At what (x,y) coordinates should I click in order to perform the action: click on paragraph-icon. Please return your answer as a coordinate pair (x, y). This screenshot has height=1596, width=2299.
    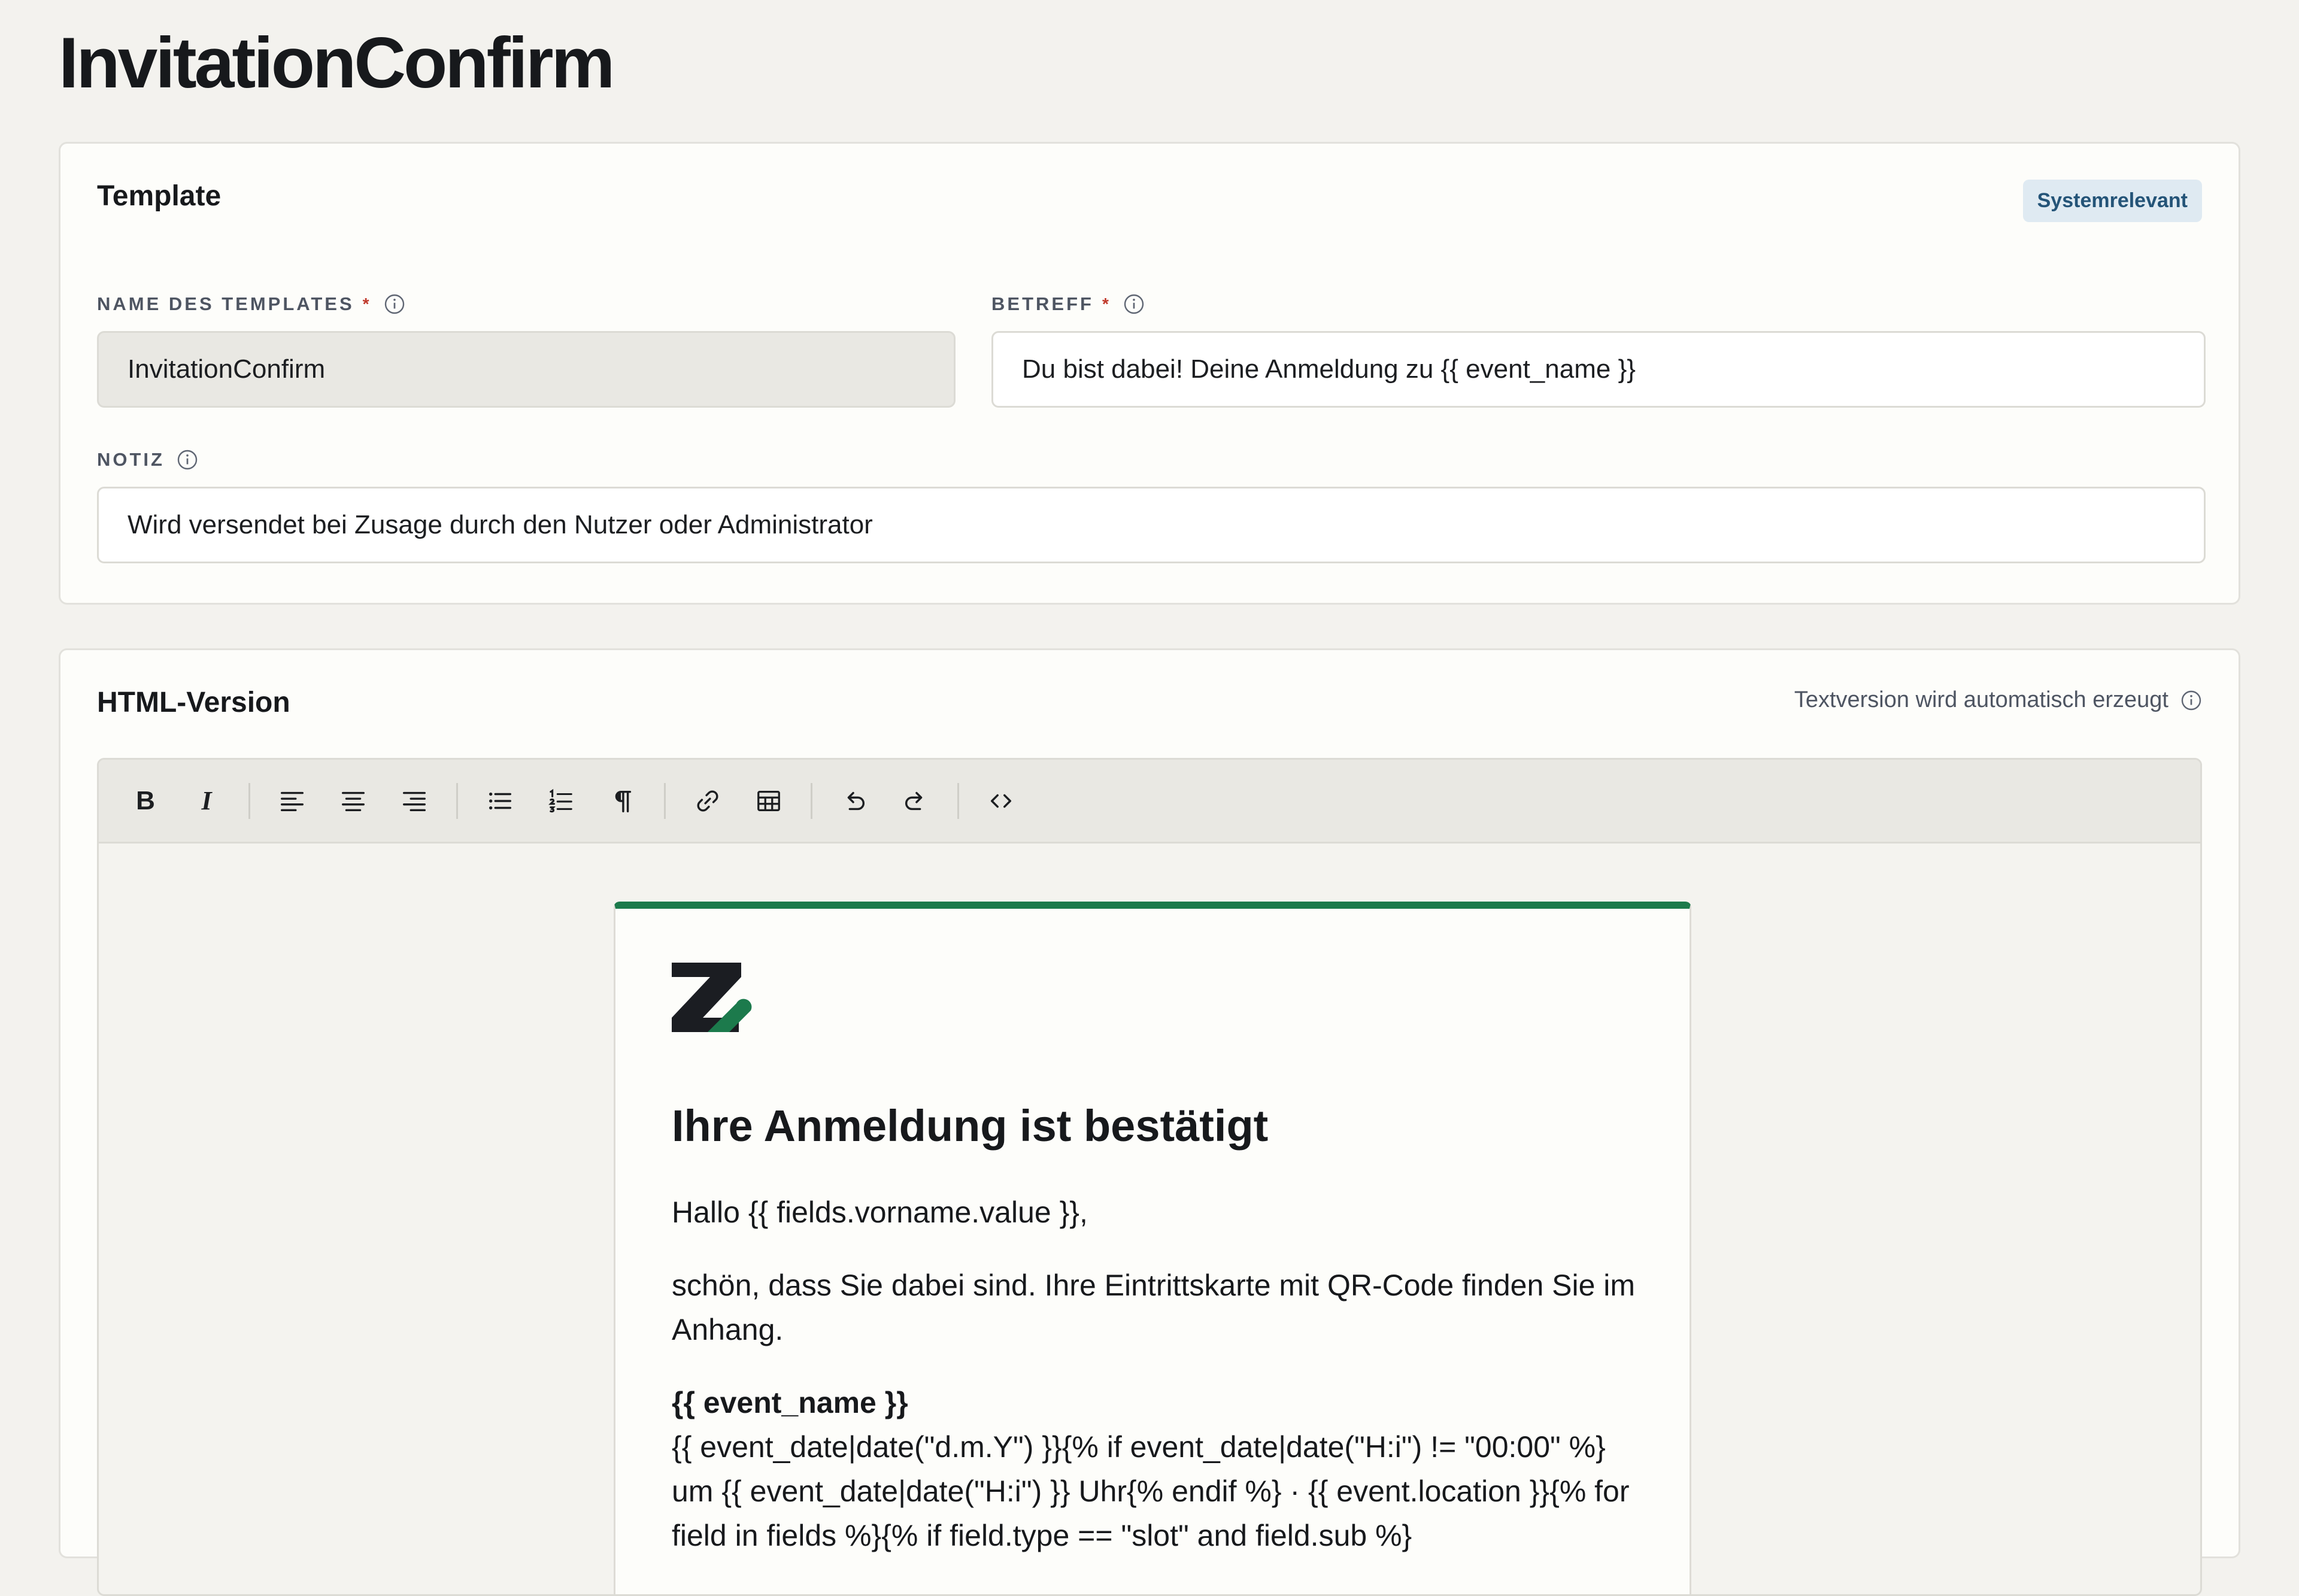
    Looking at the image, I should click on (623, 801).